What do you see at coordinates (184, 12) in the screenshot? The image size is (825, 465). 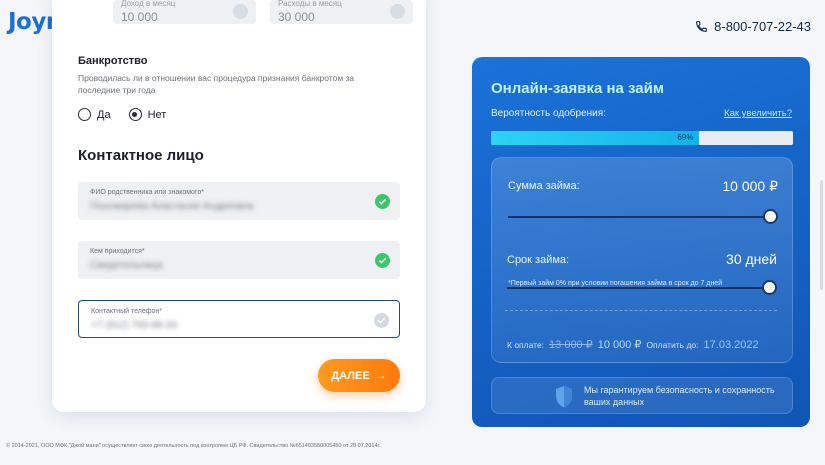 I see `income-field: Доход в месяц 10 000` at bounding box center [184, 12].